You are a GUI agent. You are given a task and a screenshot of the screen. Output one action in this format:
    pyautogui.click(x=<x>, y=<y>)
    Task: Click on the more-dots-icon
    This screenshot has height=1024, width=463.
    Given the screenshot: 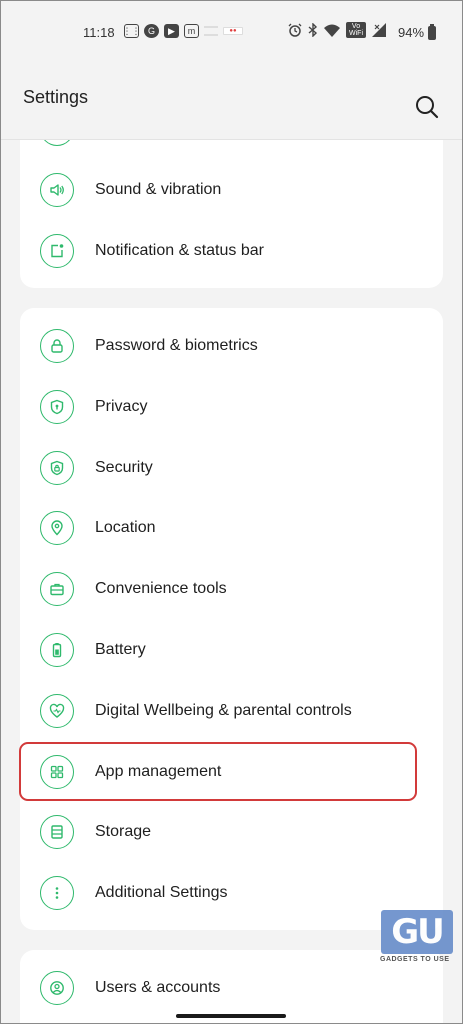 What is the action you would take?
    pyautogui.click(x=57, y=893)
    